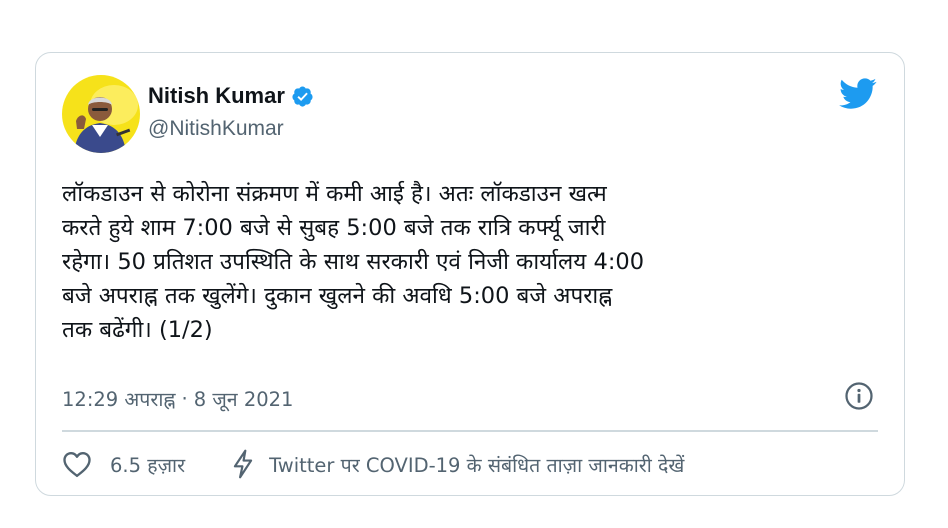 The height and width of the screenshot is (528, 948). What do you see at coordinates (470, 431) in the screenshot?
I see `divider` at bounding box center [470, 431].